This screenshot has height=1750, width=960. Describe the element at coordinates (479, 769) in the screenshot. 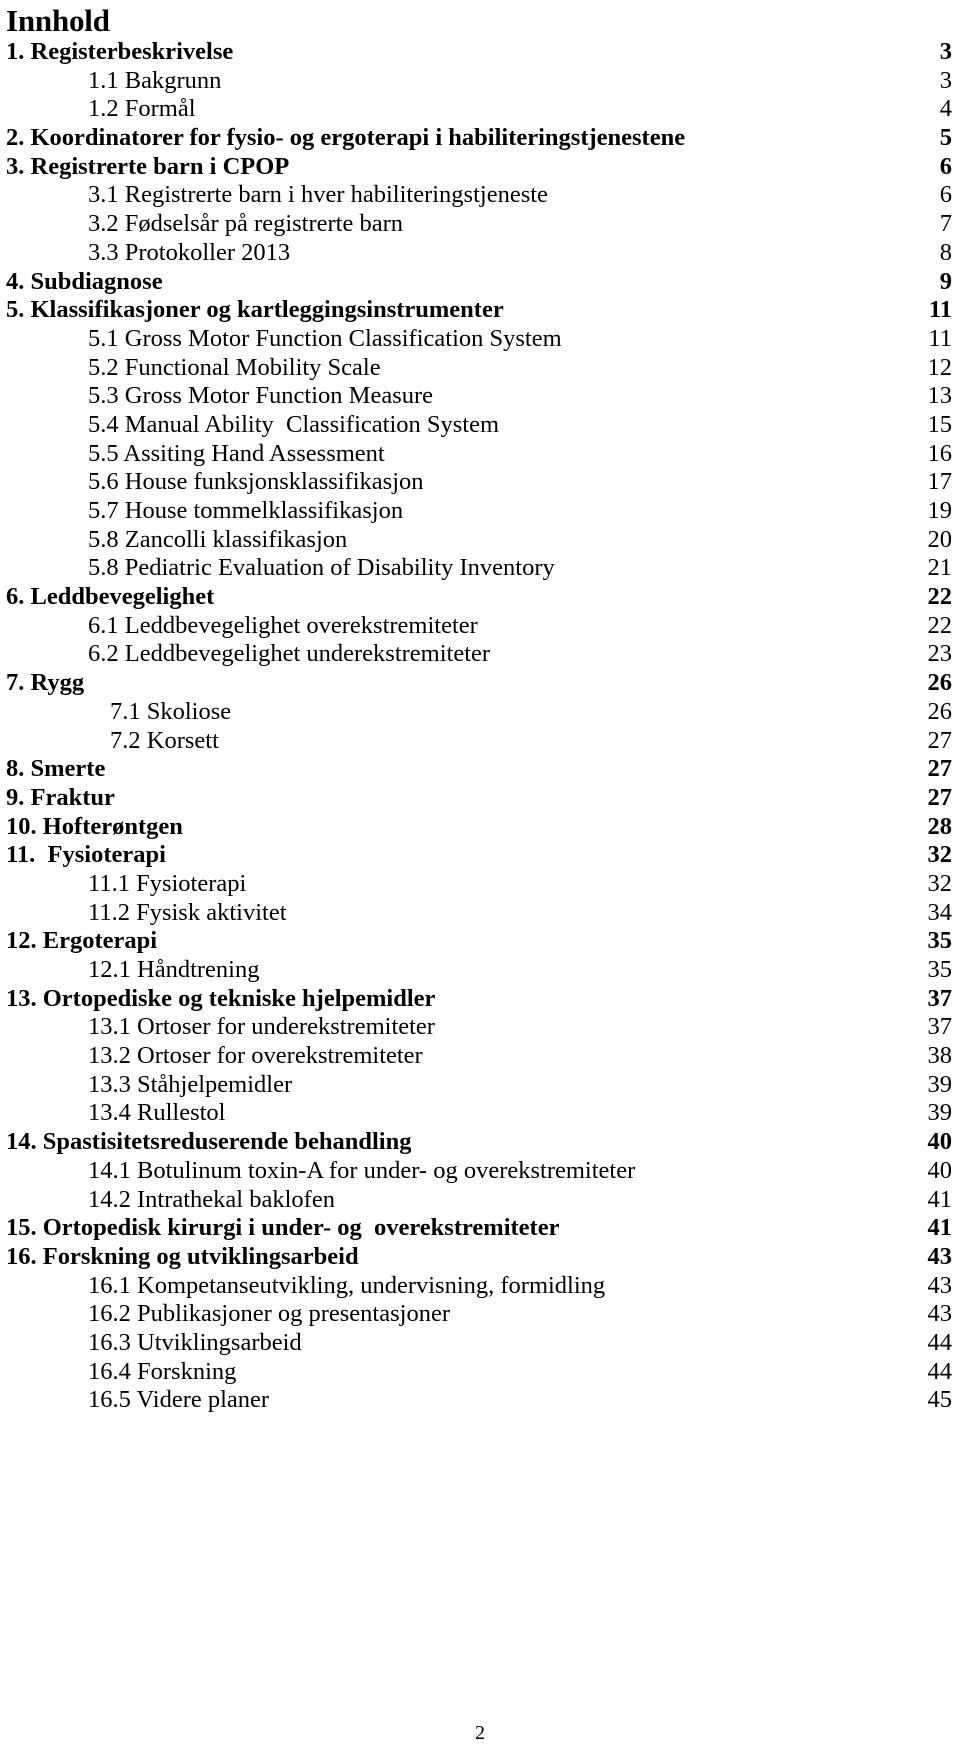

I see `toc-entry: 8. Smerte 27` at that location.